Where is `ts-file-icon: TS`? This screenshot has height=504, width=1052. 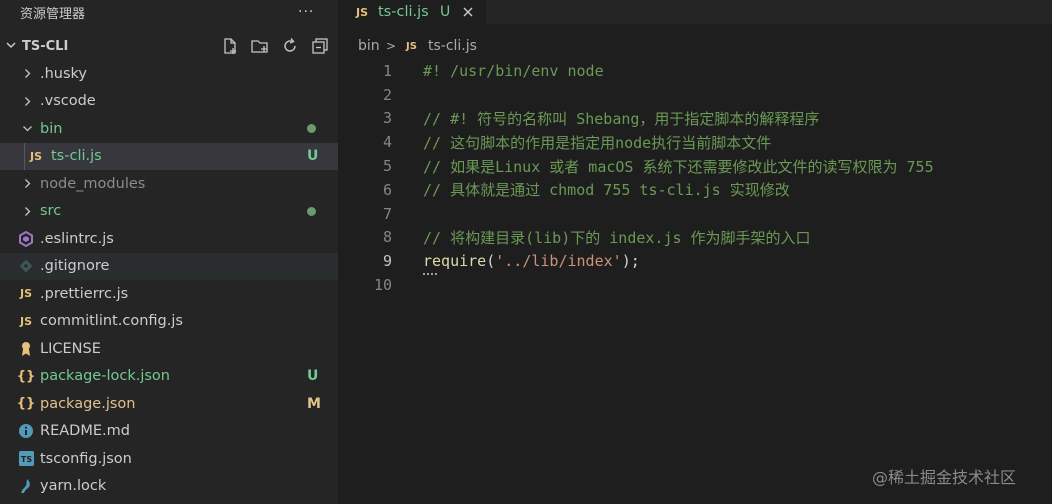 ts-file-icon: TS is located at coordinates (26, 459).